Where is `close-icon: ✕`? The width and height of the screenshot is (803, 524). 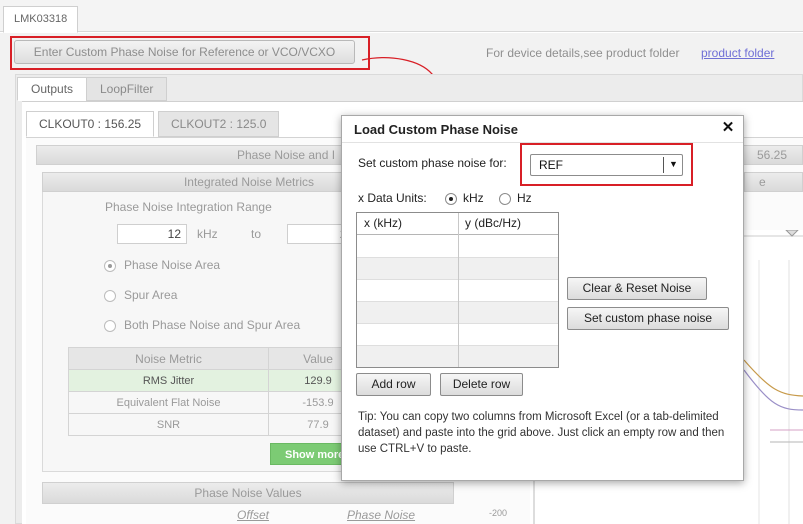
close-icon: ✕ is located at coordinates (728, 128).